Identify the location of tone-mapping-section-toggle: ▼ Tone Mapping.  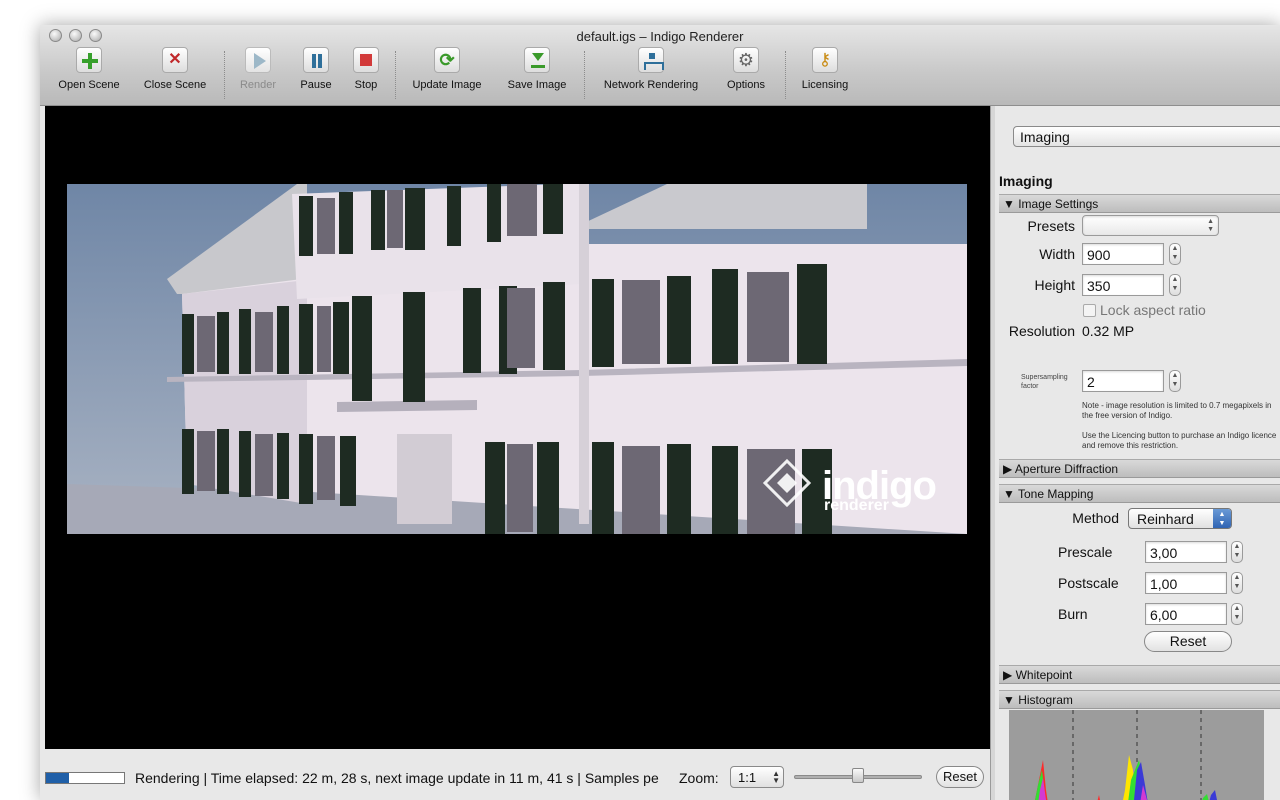
(1139, 493).